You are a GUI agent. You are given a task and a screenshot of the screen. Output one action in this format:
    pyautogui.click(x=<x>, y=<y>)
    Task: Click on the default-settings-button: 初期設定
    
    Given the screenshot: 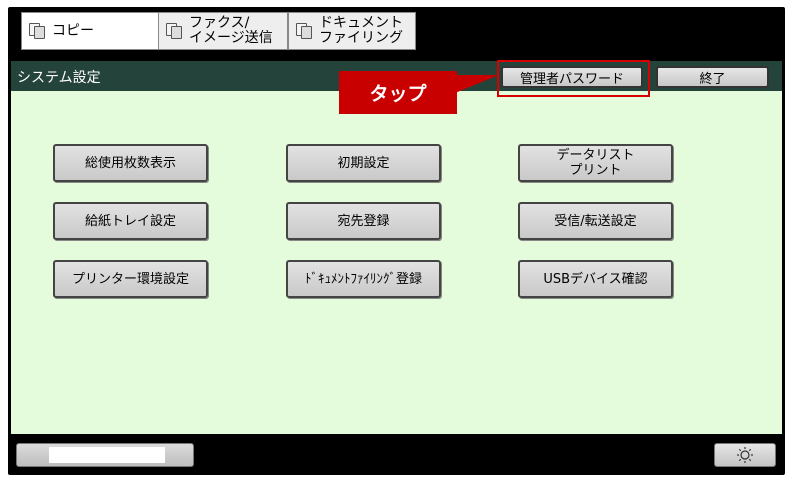 What is the action you would take?
    pyautogui.click(x=363, y=163)
    